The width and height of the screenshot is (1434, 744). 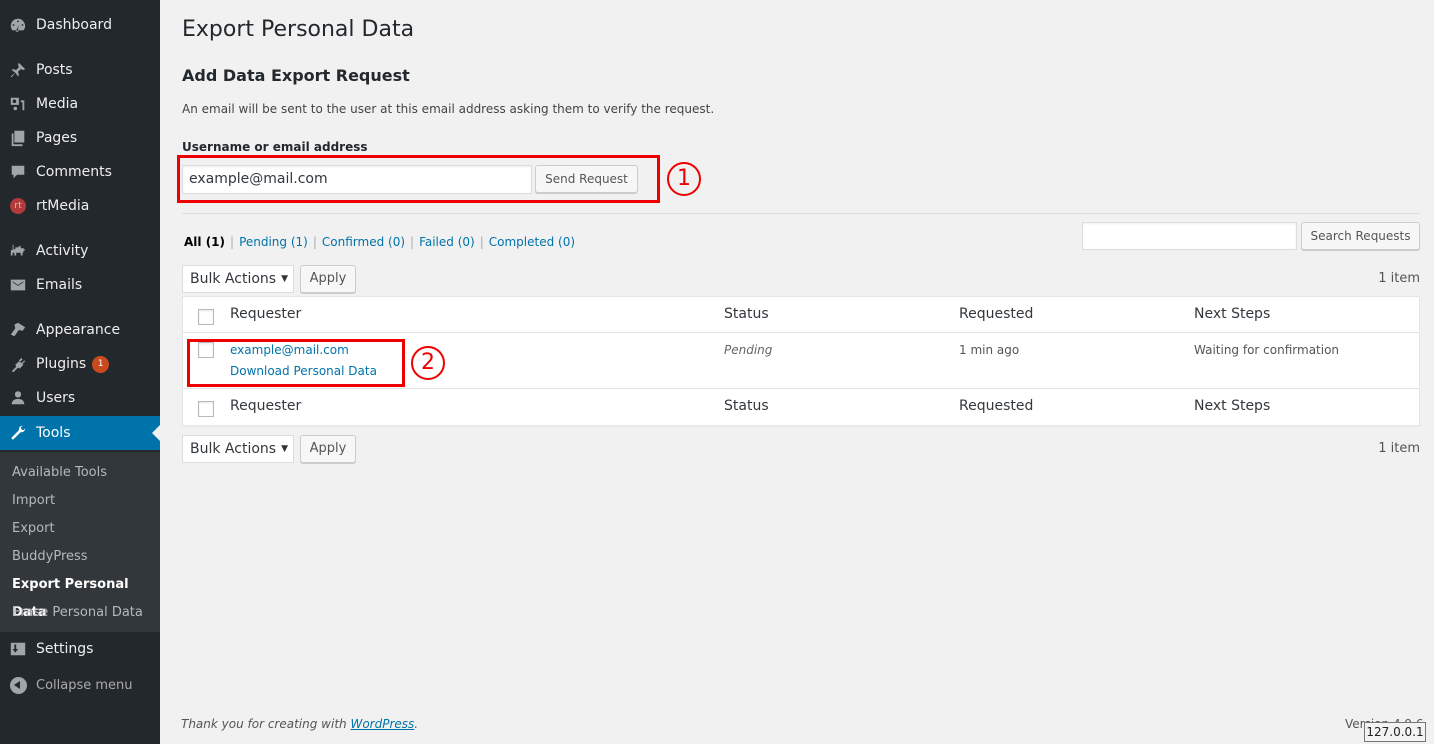 What do you see at coordinates (801, 407) in the screenshot?
I see `table-footer-row: Requester Status Requested Next Steps` at bounding box center [801, 407].